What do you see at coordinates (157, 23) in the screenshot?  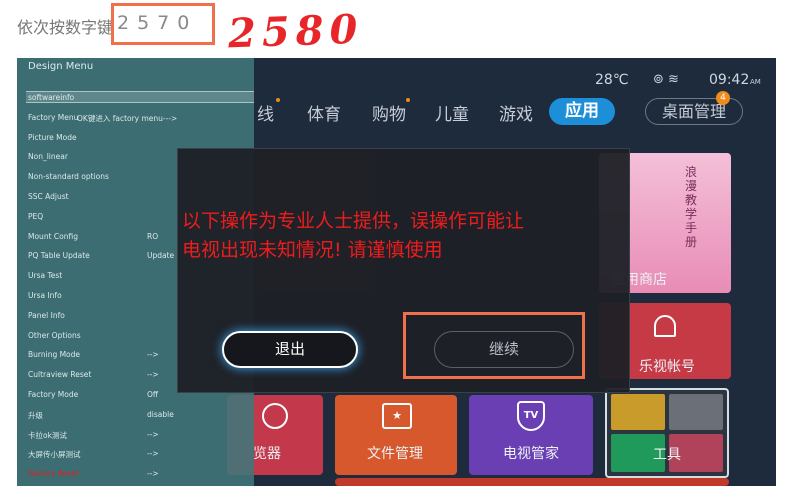 I see `code-digits: 2570` at bounding box center [157, 23].